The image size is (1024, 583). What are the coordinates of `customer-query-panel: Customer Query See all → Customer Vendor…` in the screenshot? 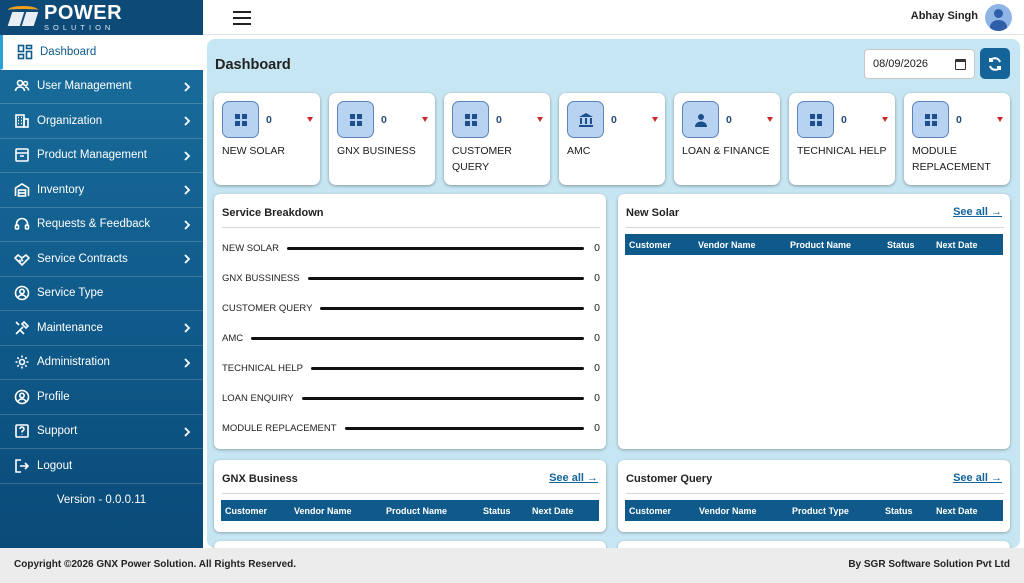 It's located at (814, 496).